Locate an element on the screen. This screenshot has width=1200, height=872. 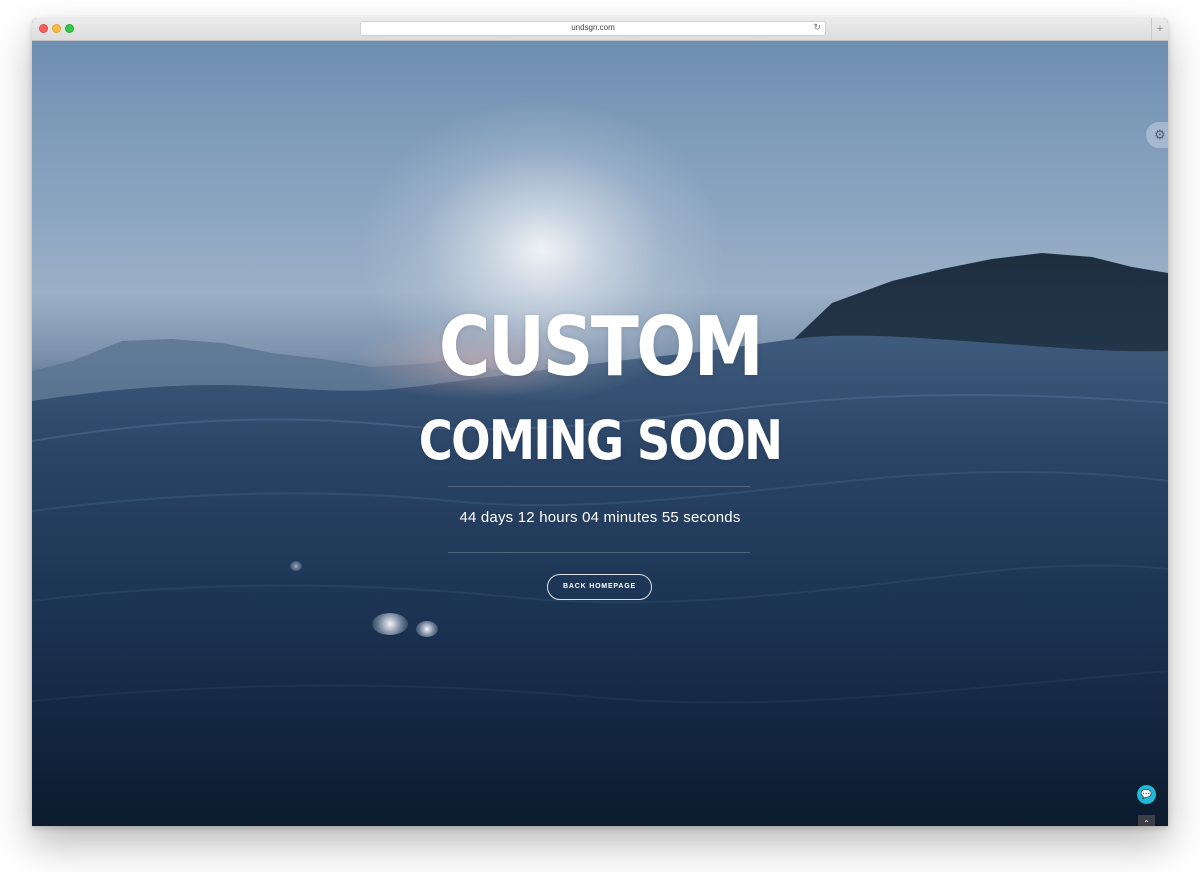
address-bar: undsgn.com ↻ is located at coordinates (593, 28).